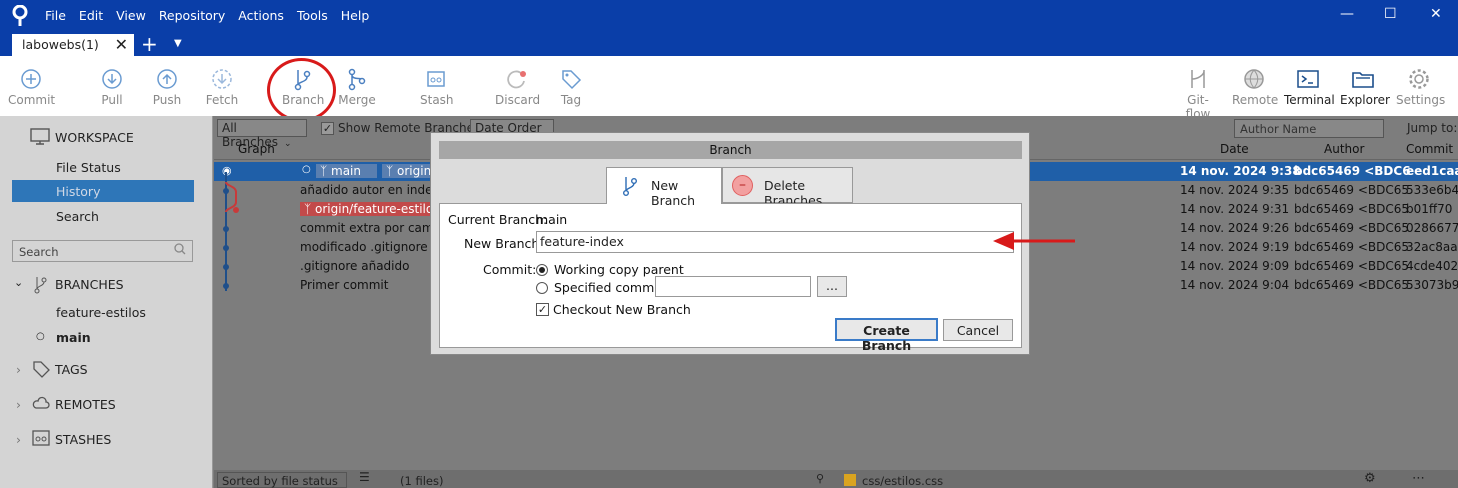  Describe the element at coordinates (1347, 14) in the screenshot. I see `minimize-icon: —` at that location.